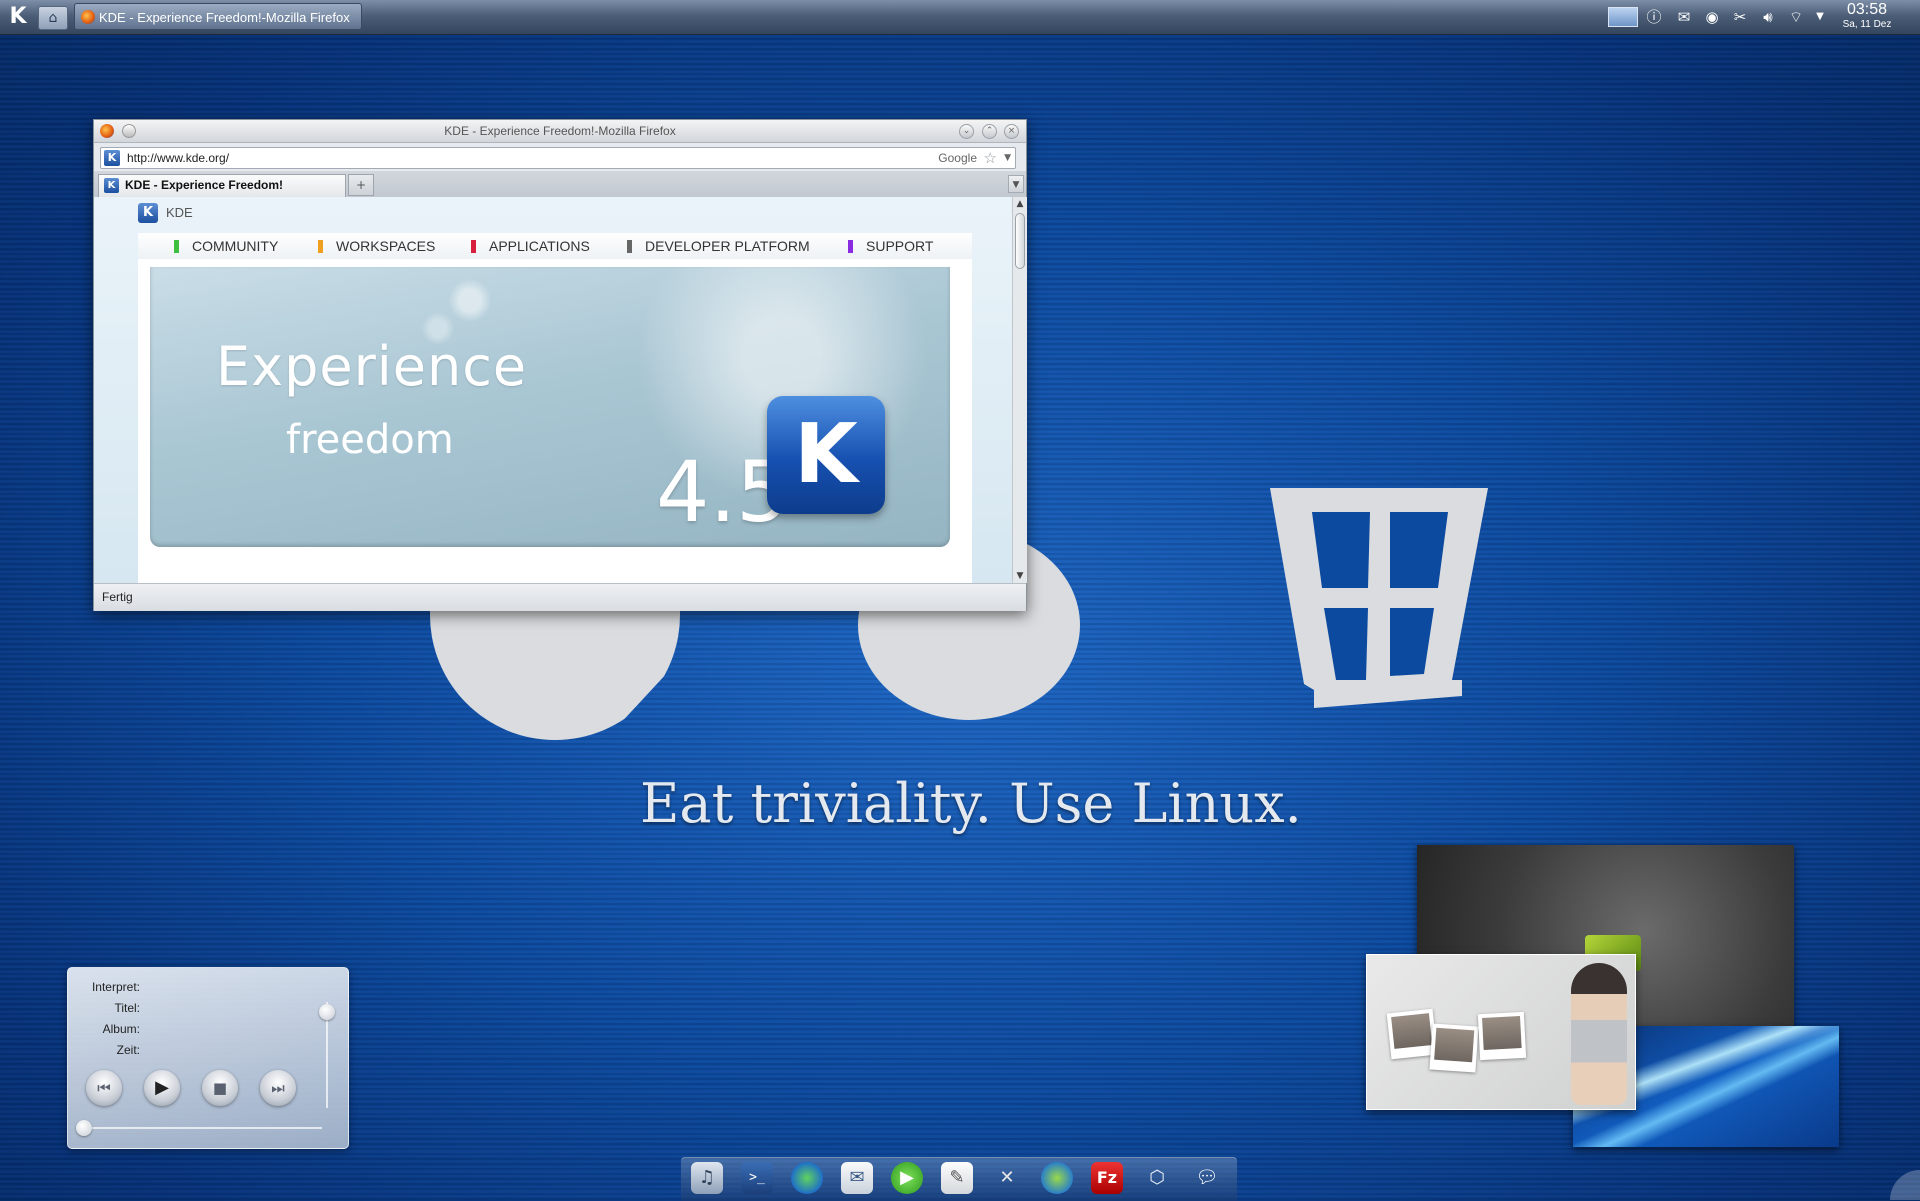 The image size is (1920, 1201). Describe the element at coordinates (1796, 17) in the screenshot. I see `wifi-icon: ⌔` at that location.